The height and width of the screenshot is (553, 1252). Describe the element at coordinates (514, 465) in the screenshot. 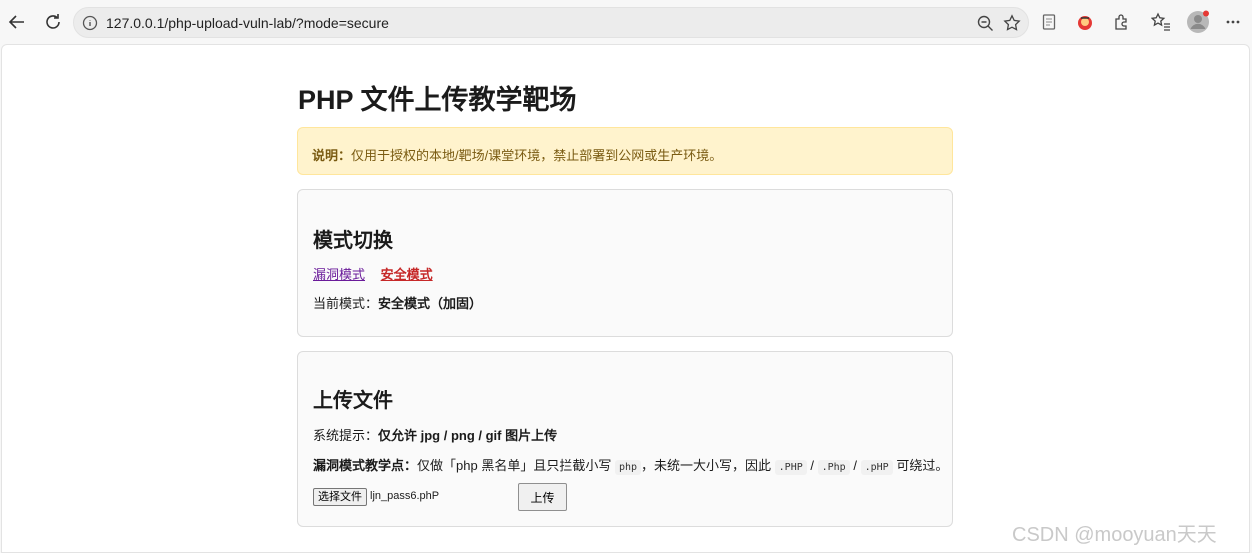

I see `teach-text-1: 仅做「php 黑名单」且只拦截小写` at that location.